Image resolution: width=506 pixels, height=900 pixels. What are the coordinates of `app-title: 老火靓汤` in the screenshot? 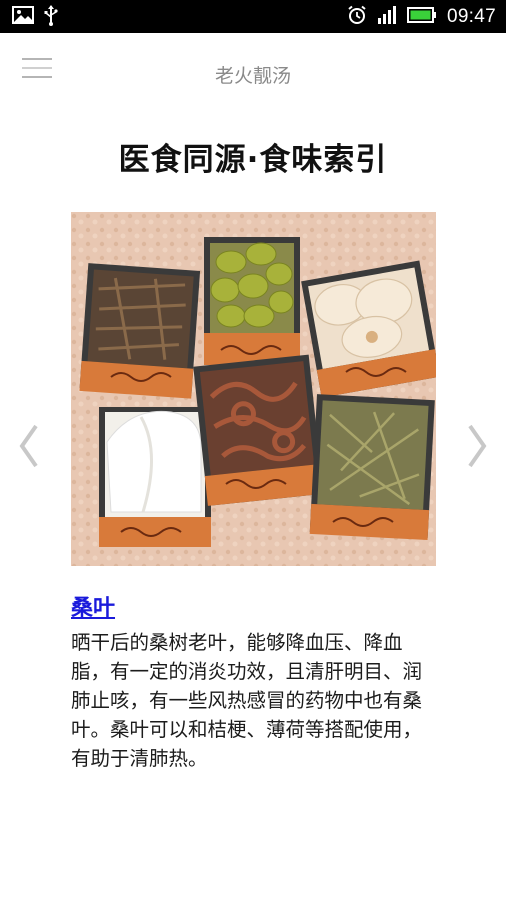 It's located at (252, 76).